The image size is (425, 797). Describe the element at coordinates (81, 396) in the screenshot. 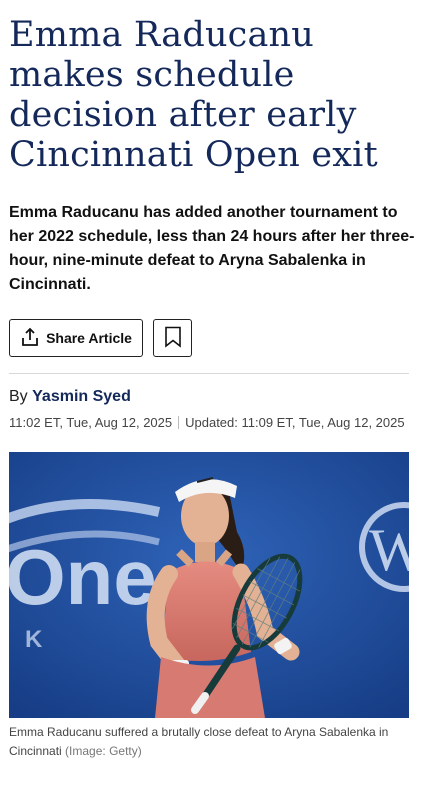

I see `author-link: Yasmin Syed` at that location.